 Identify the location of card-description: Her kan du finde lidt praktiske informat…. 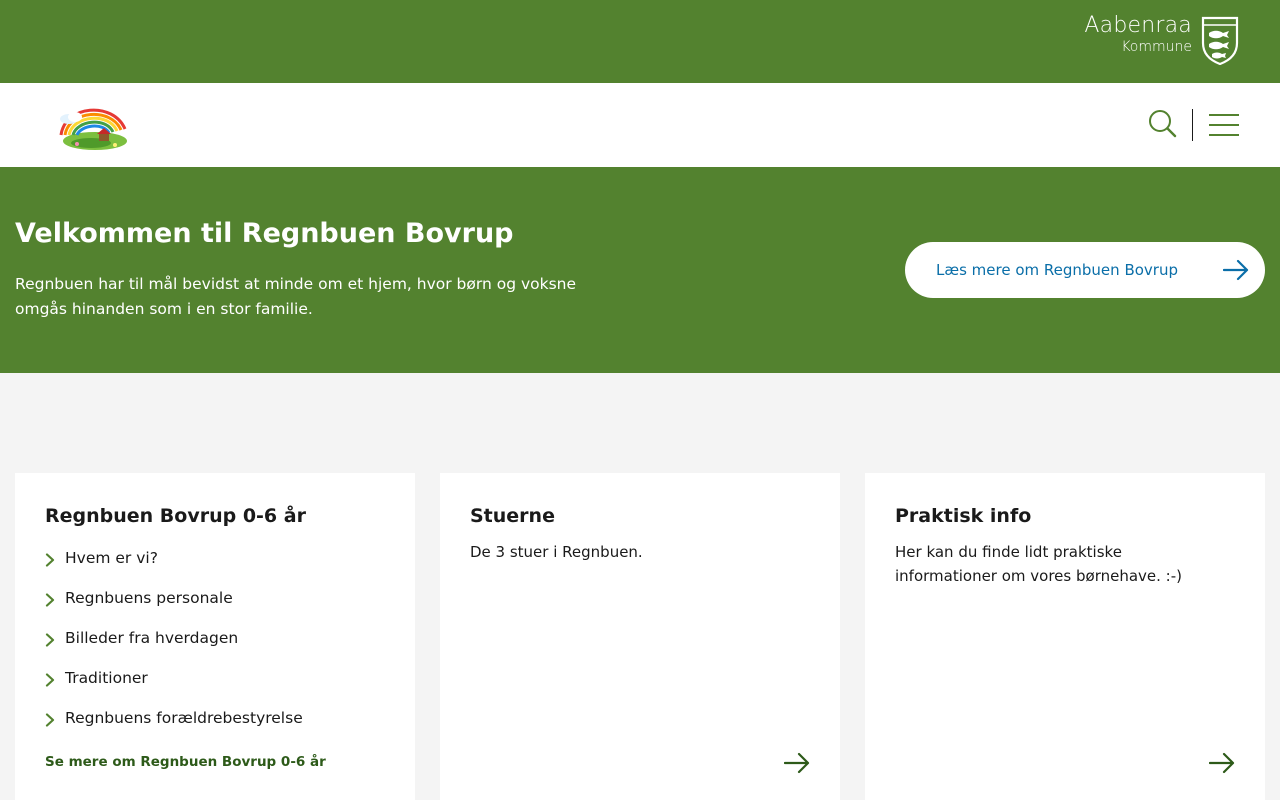
(1038, 564).